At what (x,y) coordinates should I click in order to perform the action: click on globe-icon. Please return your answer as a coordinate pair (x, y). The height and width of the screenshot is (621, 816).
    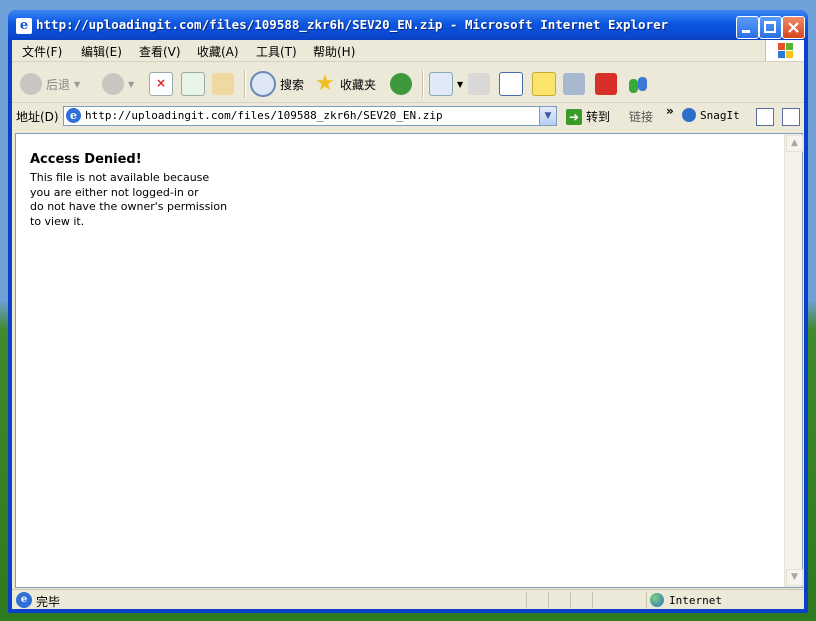
    Looking at the image, I should click on (657, 600).